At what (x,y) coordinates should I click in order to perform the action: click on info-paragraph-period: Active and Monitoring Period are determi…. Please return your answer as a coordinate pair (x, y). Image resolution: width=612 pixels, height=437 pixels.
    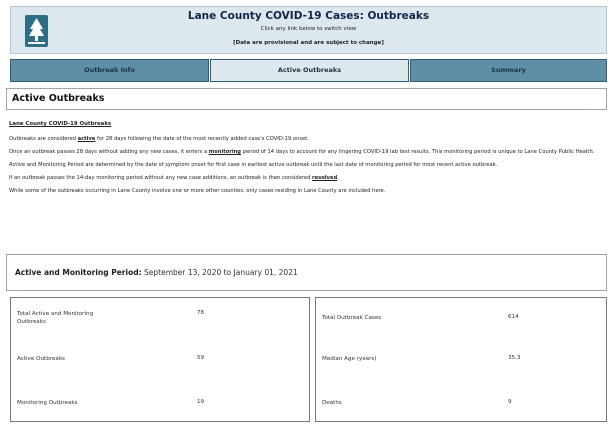
    Looking at the image, I should click on (253, 165).